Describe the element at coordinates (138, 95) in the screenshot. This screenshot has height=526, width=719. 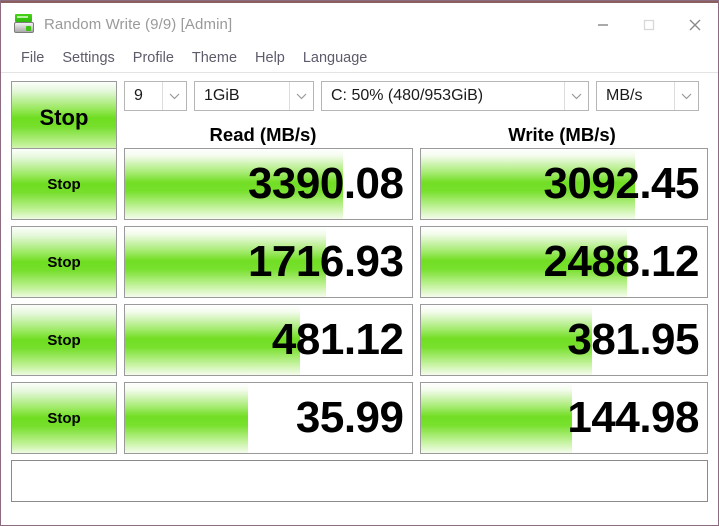
I see `test-count-value: 9` at that location.